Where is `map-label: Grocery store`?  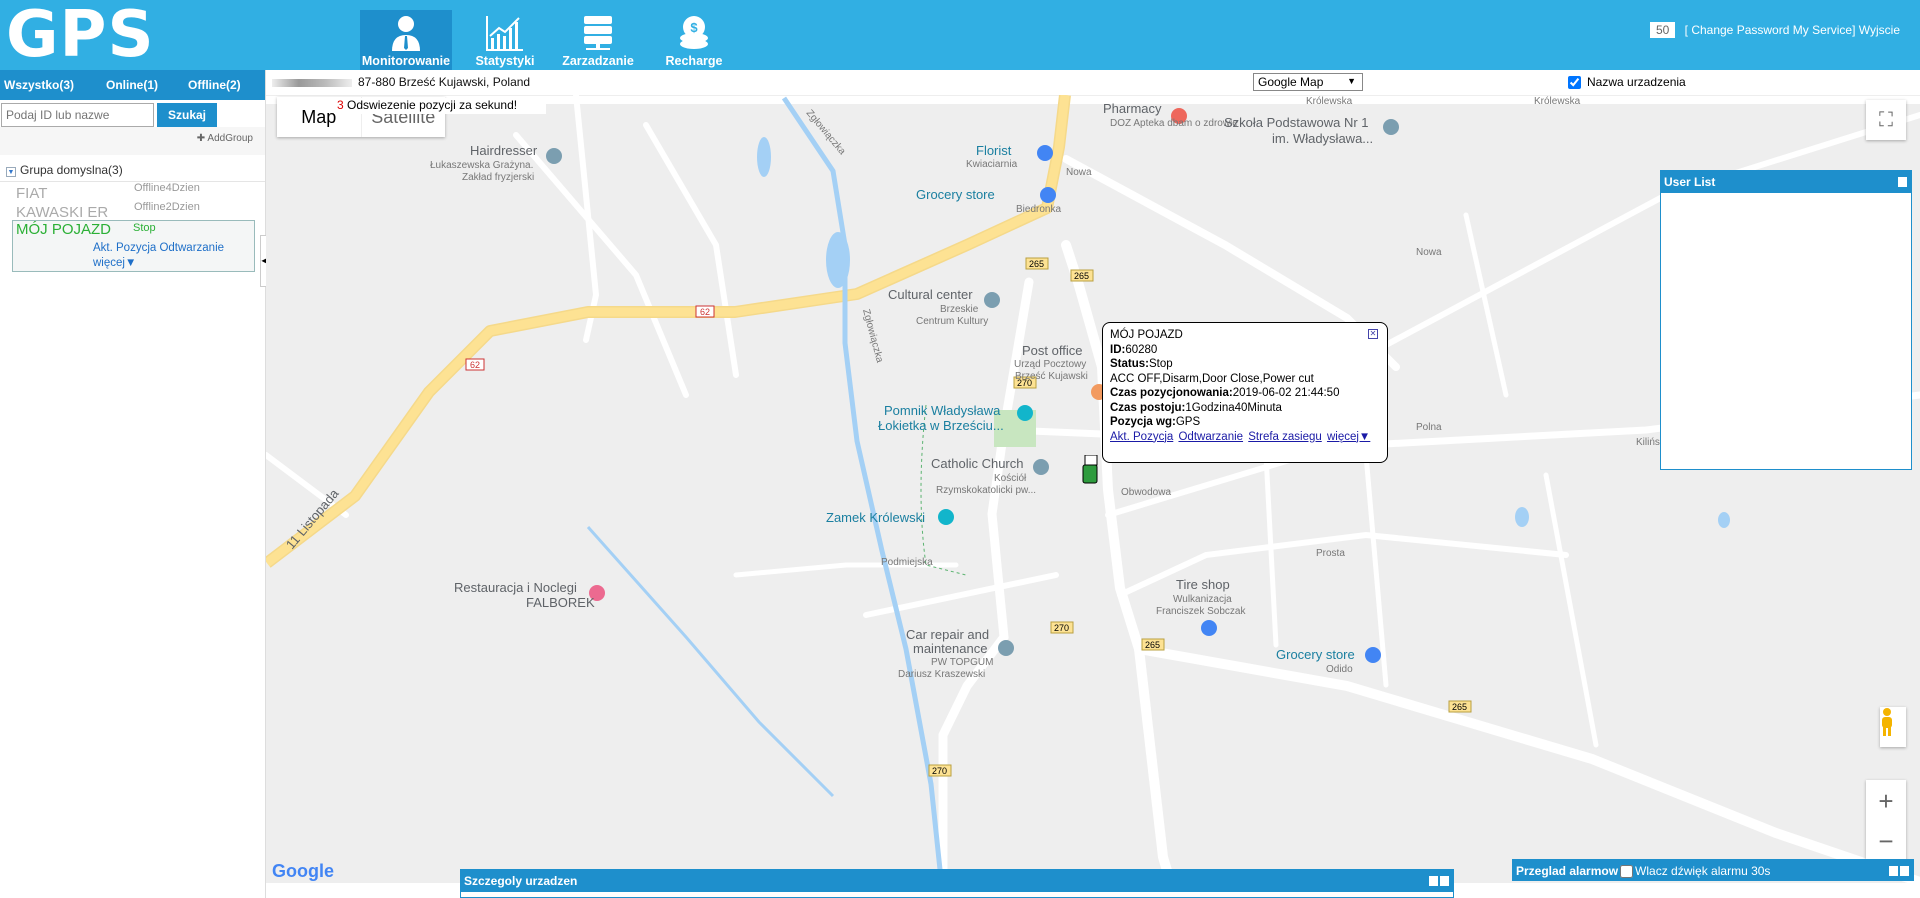 map-label: Grocery store is located at coordinates (955, 194).